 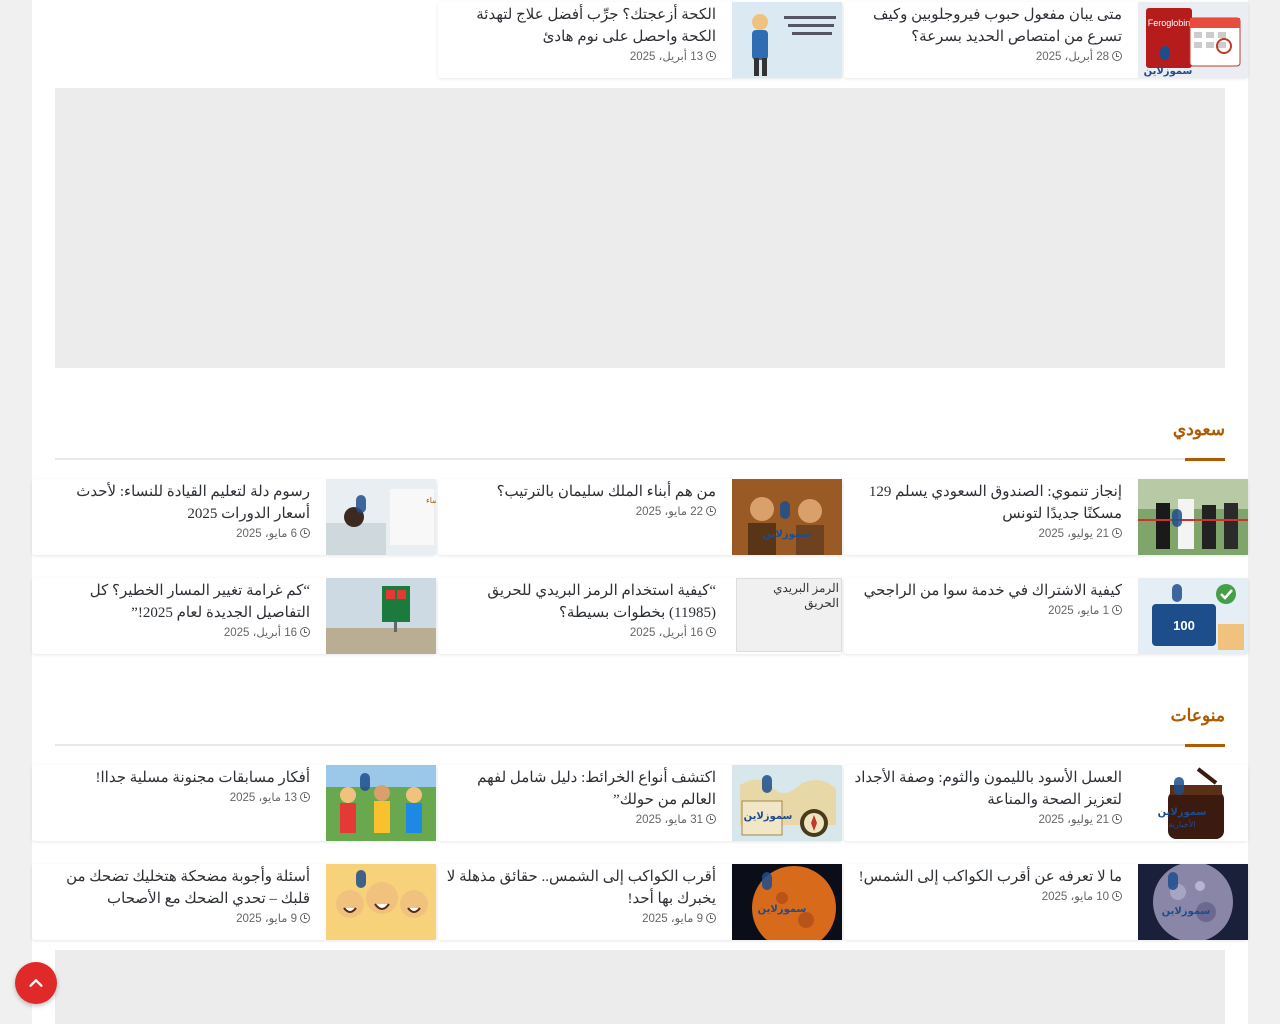 I want to click on broken-image: الرمز البريدي الحريق, so click(x=789, y=615).